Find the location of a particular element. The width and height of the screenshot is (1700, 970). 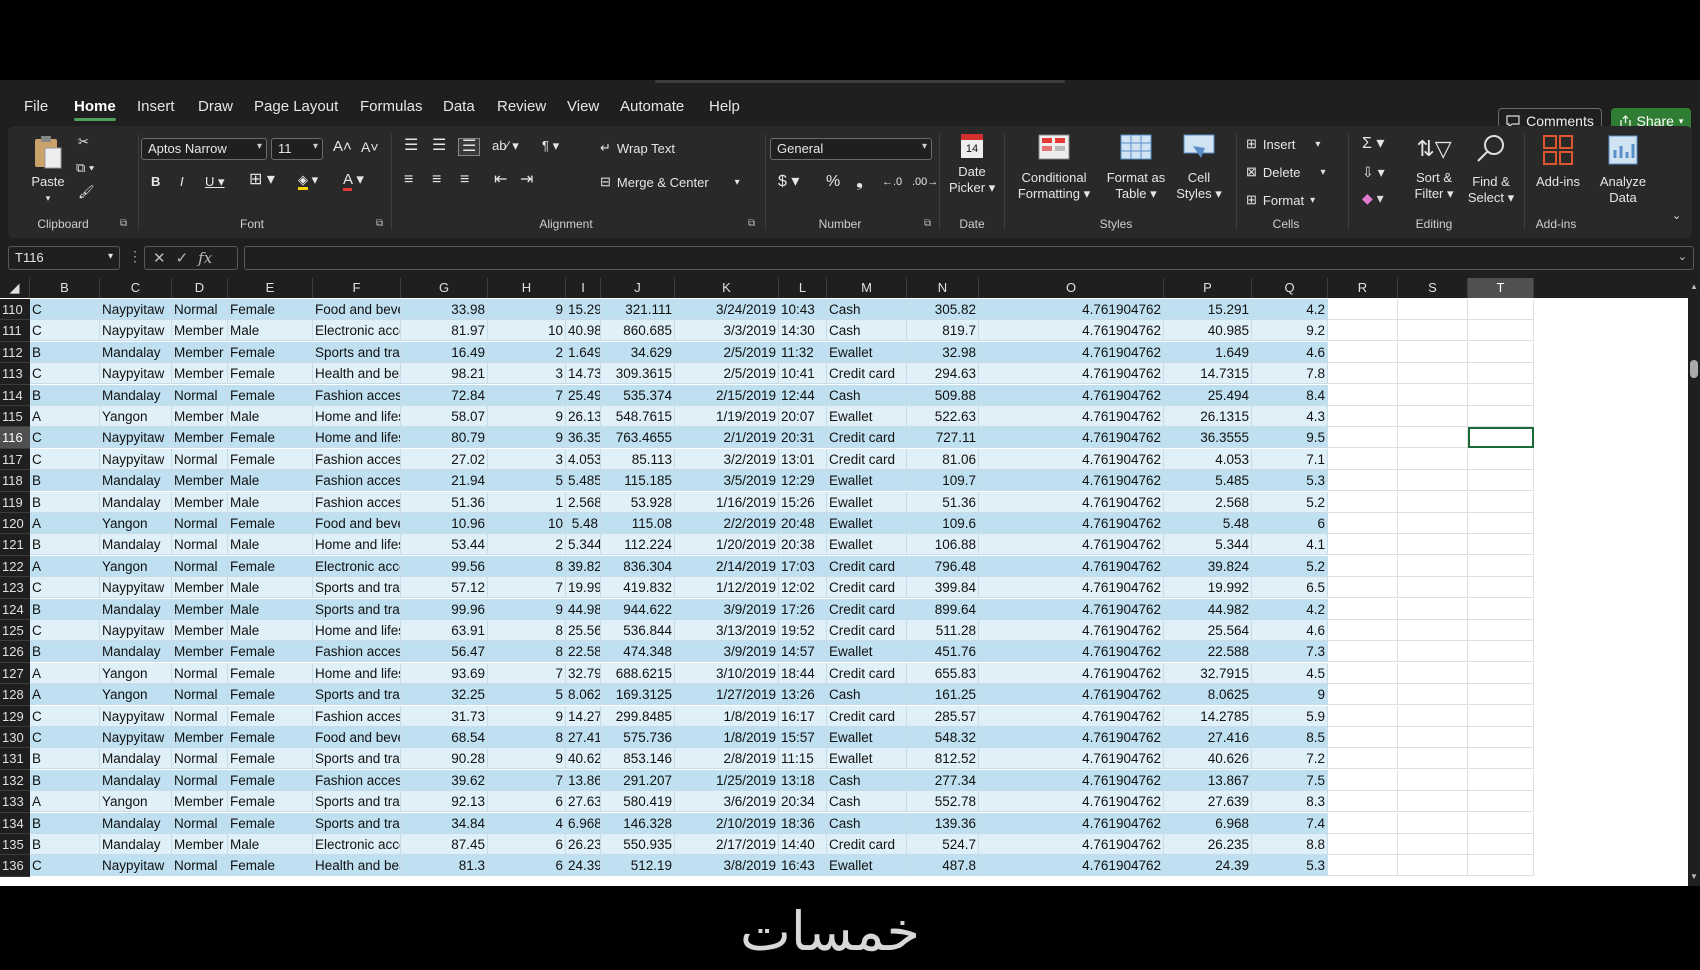

cell-f: Food and bever is located at coordinates (357, 523).